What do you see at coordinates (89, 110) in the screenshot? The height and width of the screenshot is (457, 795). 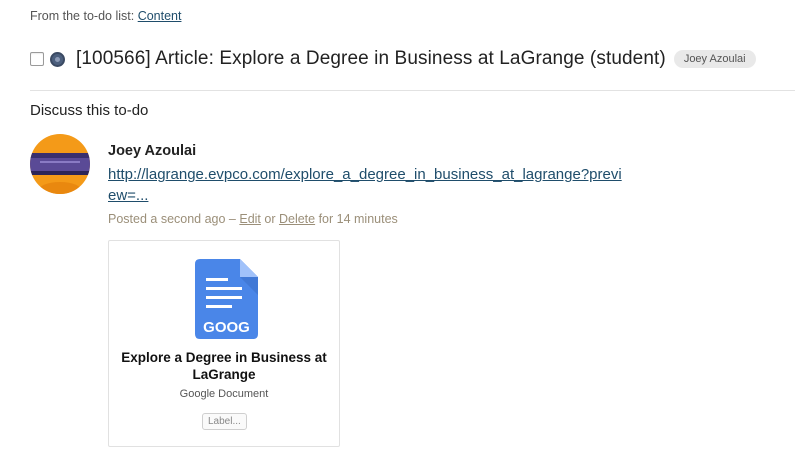 I see `discussion-heading: Discuss this to-do` at bounding box center [89, 110].